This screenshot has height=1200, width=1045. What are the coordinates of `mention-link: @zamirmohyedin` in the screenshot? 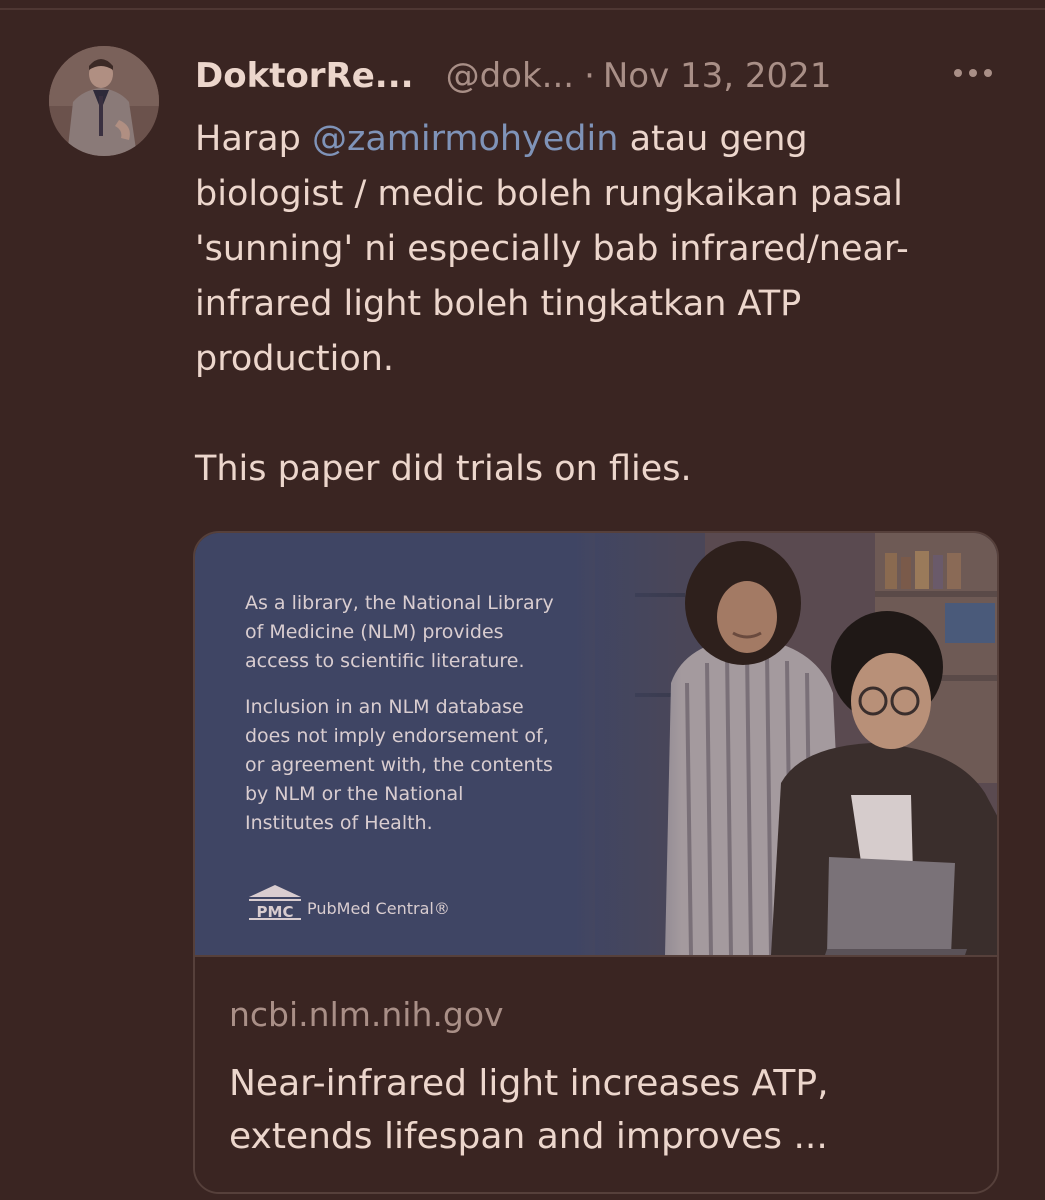 It's located at (465, 139).